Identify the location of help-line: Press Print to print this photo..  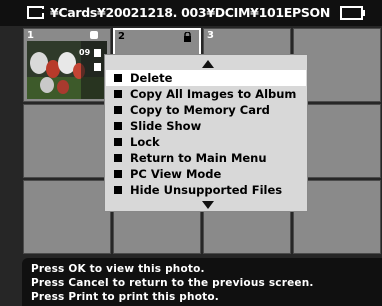
(125, 297).